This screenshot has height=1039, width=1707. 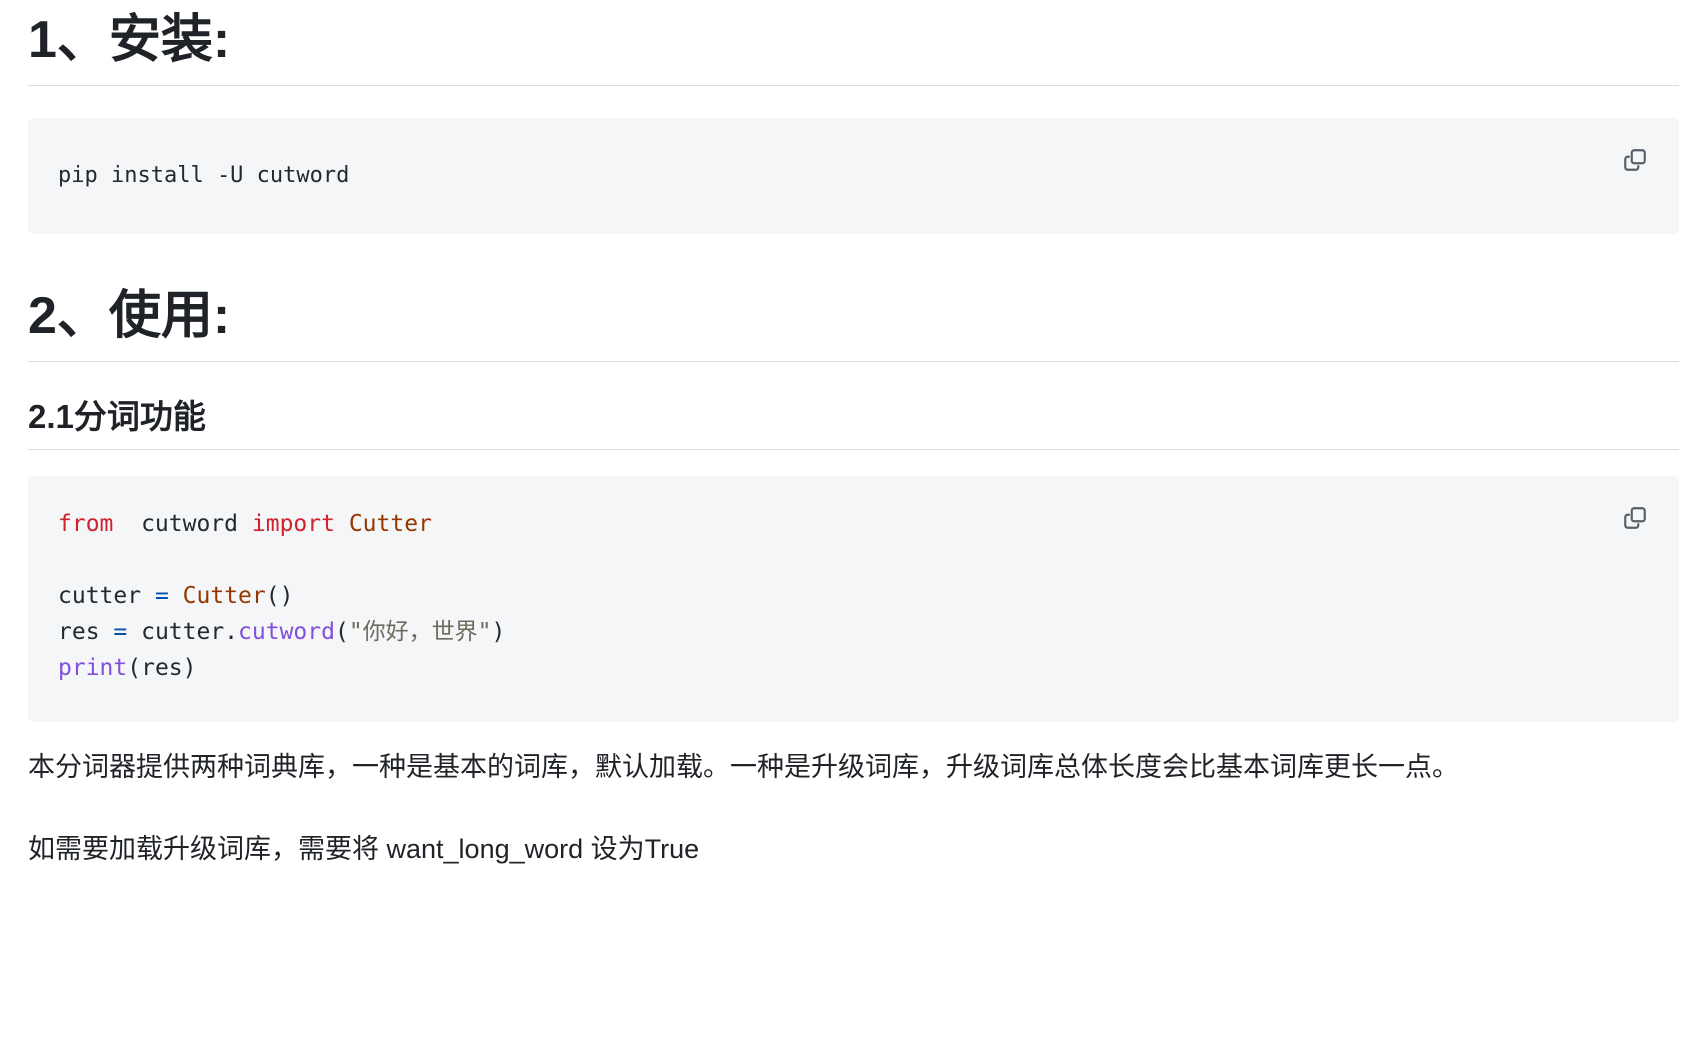 I want to click on page-title-usage: 2、使用:, so click(x=129, y=316).